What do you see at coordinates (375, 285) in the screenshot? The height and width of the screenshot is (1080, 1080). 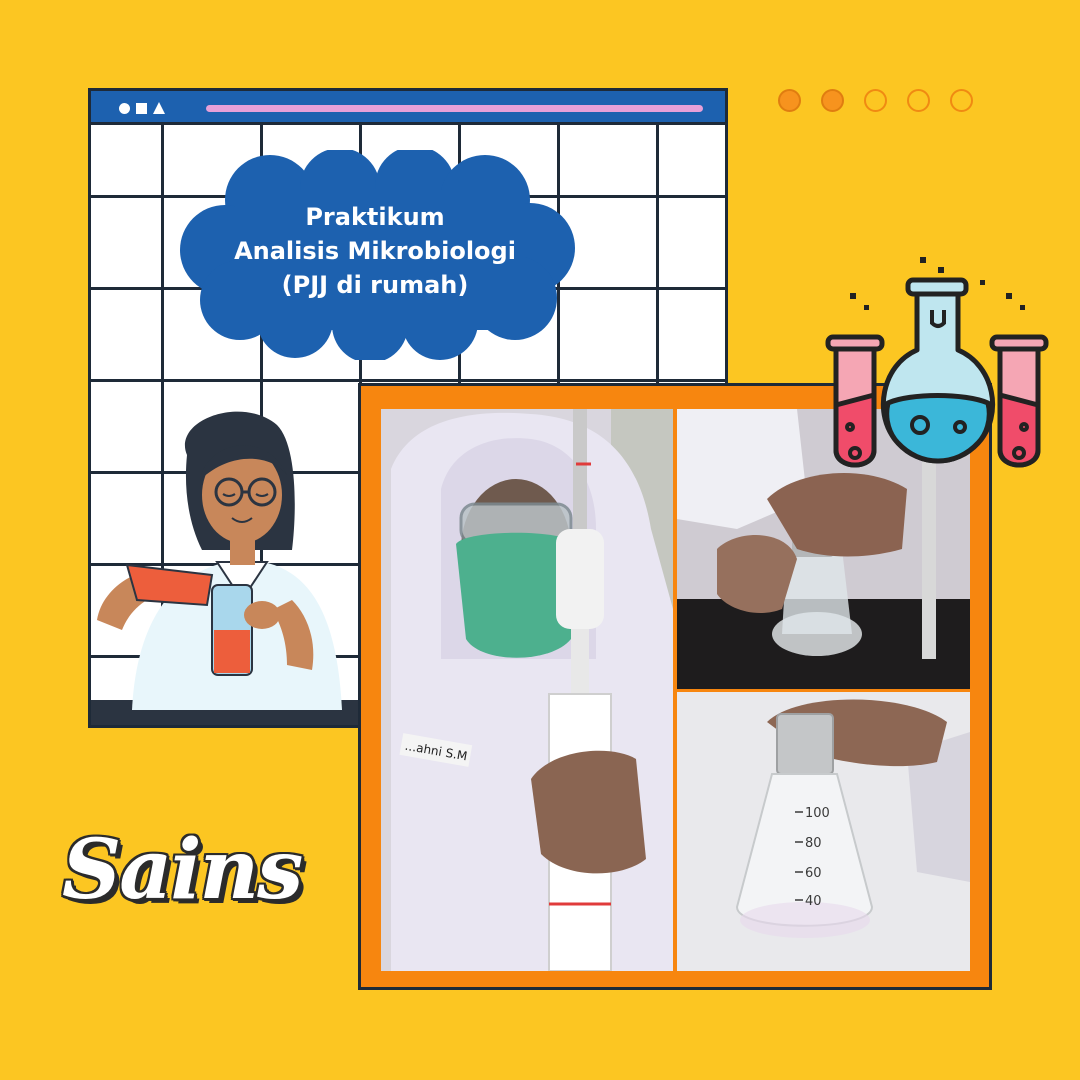 I see `title-line-3: (PJJ di rumah)` at bounding box center [375, 285].